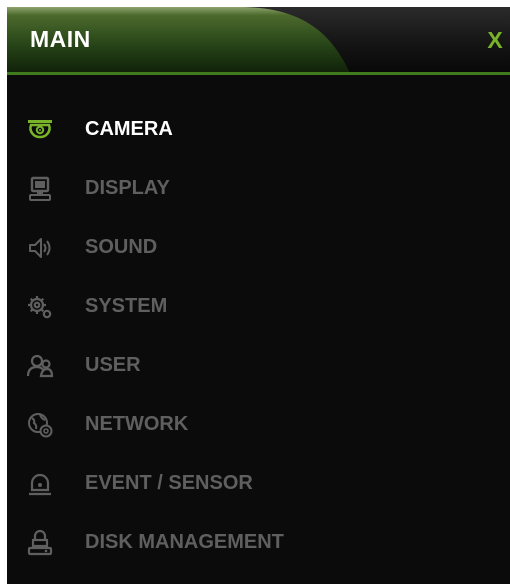 The height and width of the screenshot is (584, 510). What do you see at coordinates (126, 306) in the screenshot?
I see `menu-item-label: SYSTEM` at bounding box center [126, 306].